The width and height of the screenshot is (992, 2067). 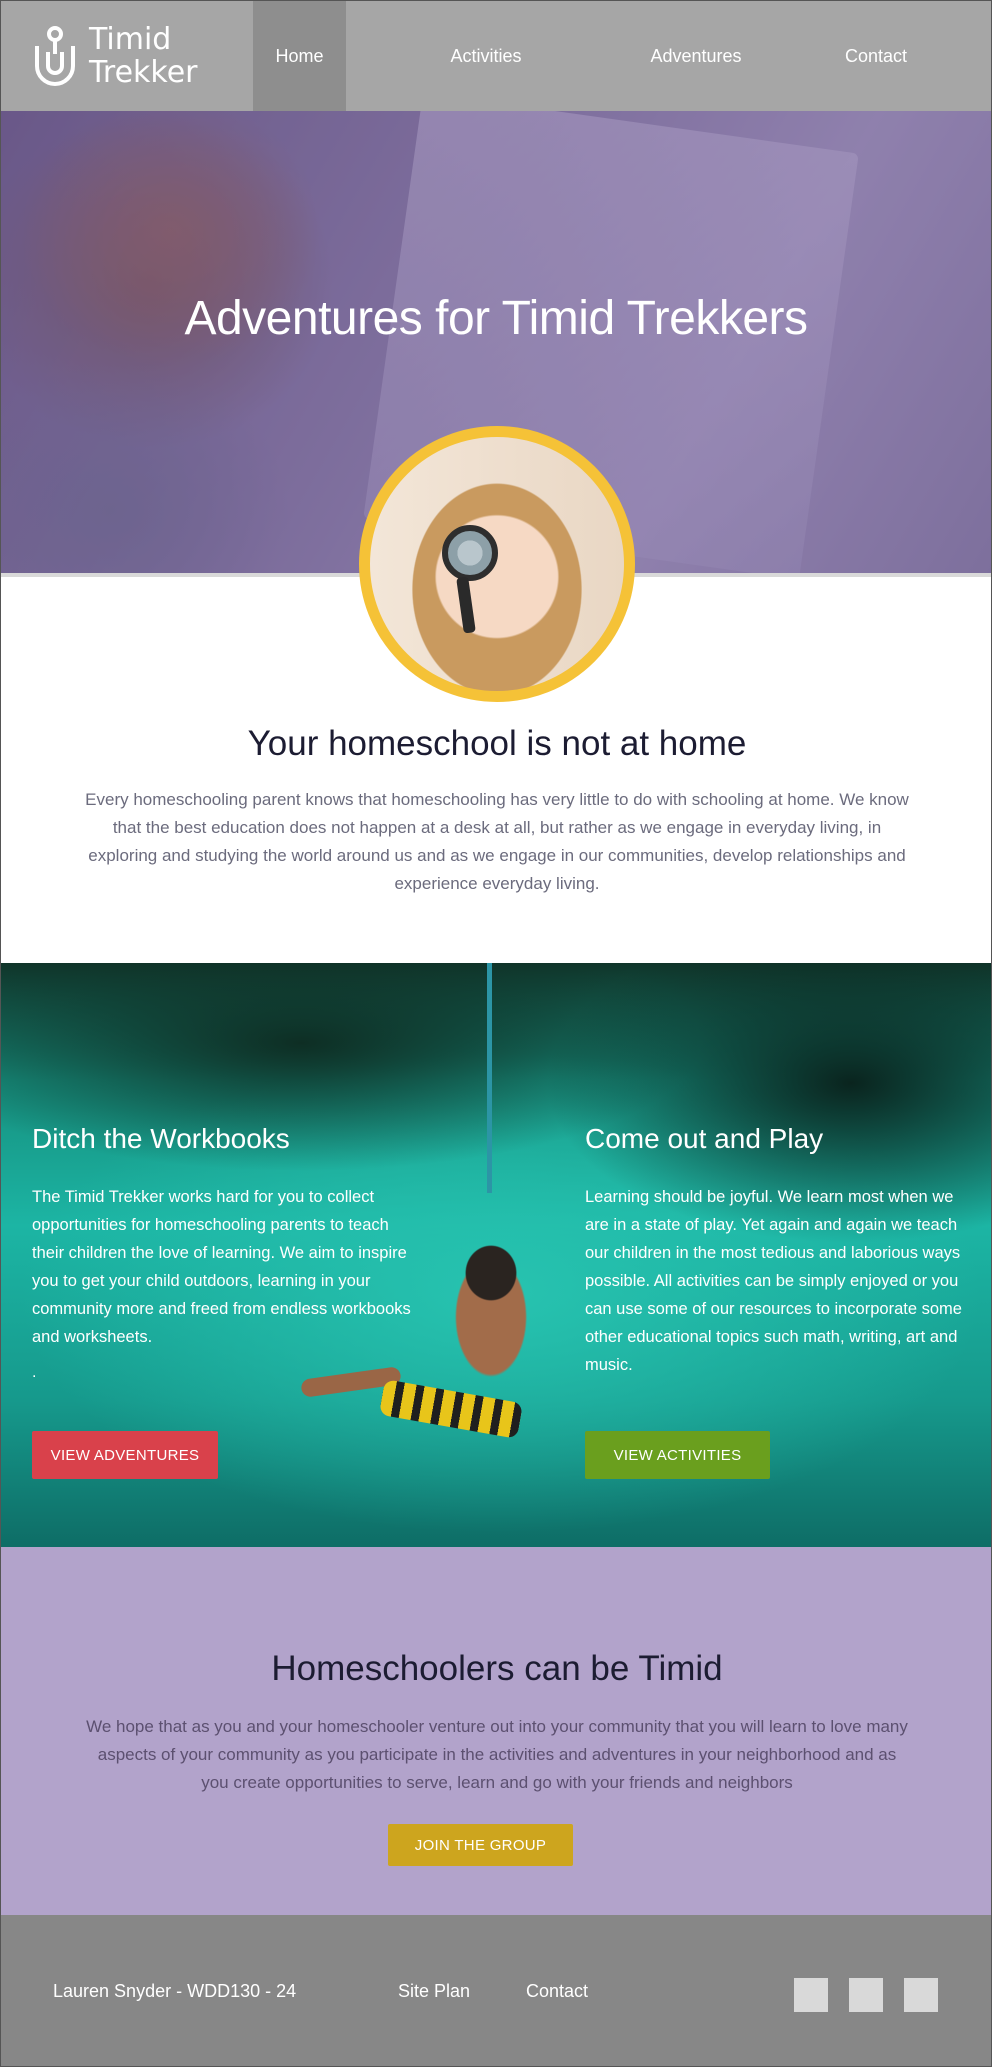 What do you see at coordinates (466, 605) in the screenshot?
I see `magnifier-handle` at bounding box center [466, 605].